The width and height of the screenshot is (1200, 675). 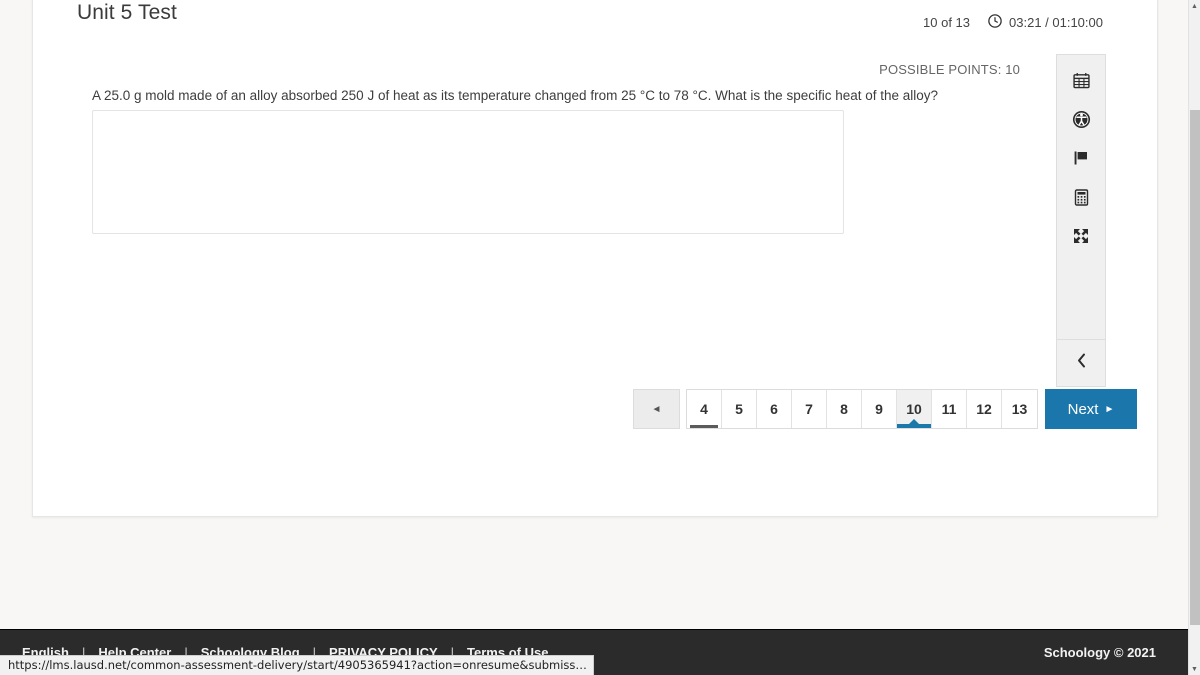 I want to click on tool-rail, so click(x=1081, y=220).